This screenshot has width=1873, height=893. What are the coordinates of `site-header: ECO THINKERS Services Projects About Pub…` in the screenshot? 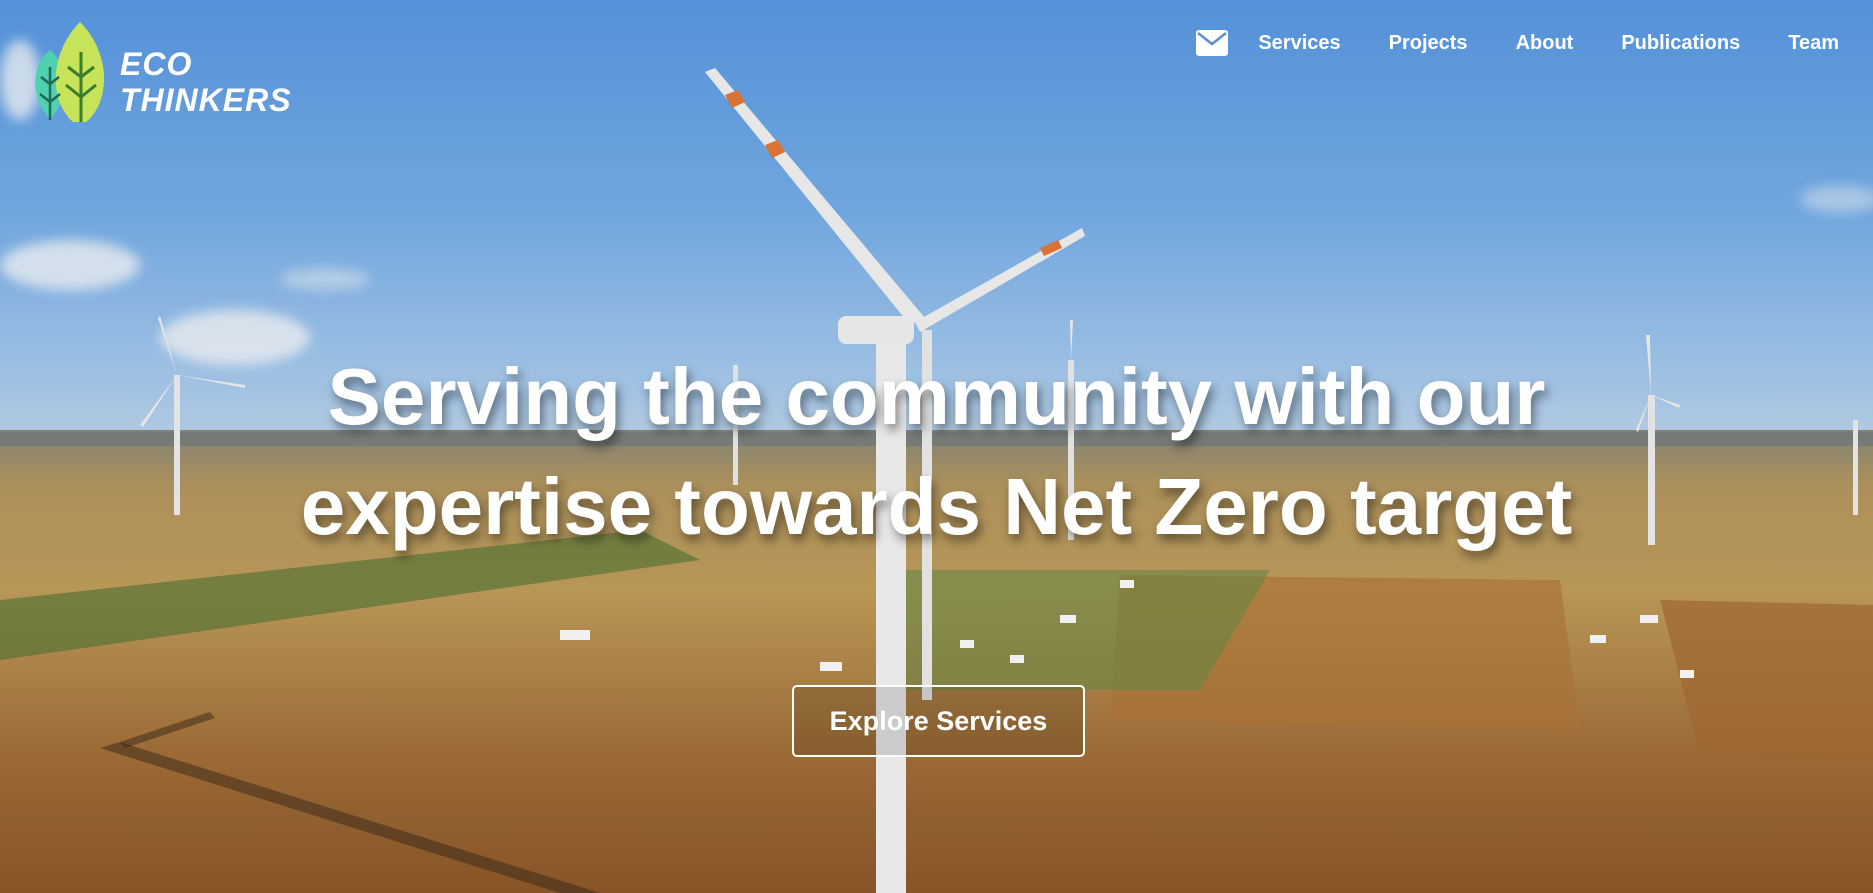 It's located at (936, 65).